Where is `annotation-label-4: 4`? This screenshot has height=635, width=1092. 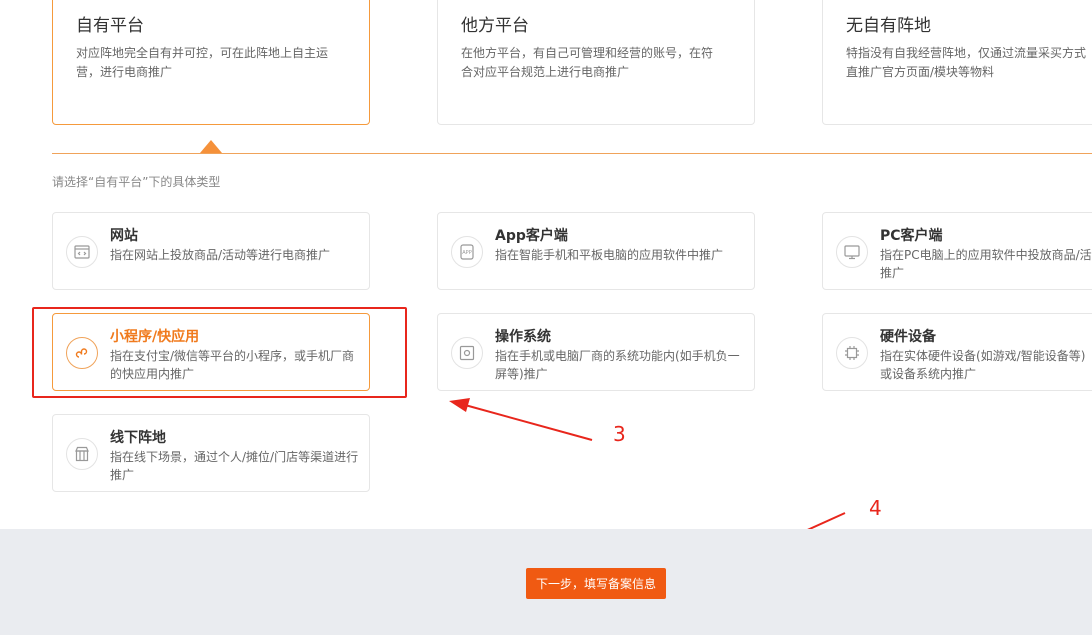 annotation-label-4: 4 is located at coordinates (875, 508).